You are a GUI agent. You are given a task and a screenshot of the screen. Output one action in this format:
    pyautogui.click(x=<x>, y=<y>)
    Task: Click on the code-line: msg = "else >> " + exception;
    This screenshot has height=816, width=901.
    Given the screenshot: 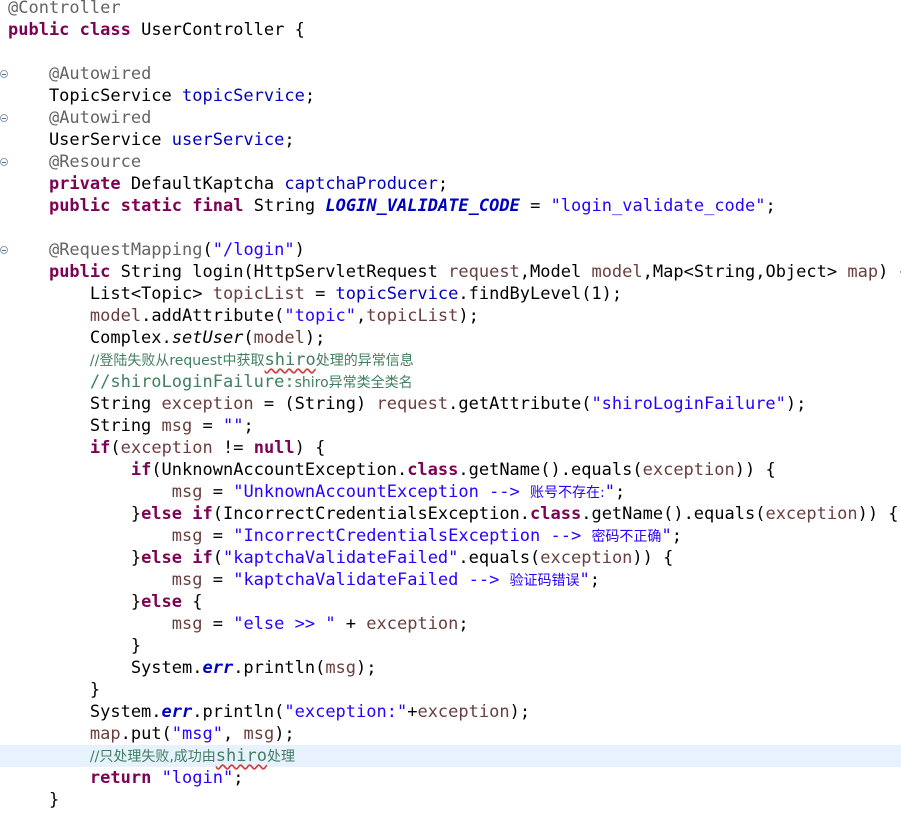 What is the action you would take?
    pyautogui.click(x=450, y=624)
    